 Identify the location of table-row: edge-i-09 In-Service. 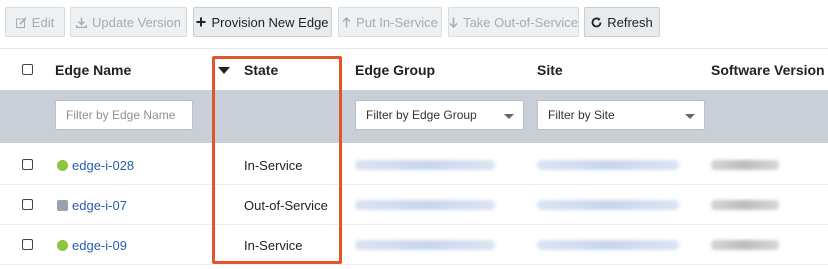
(414, 245).